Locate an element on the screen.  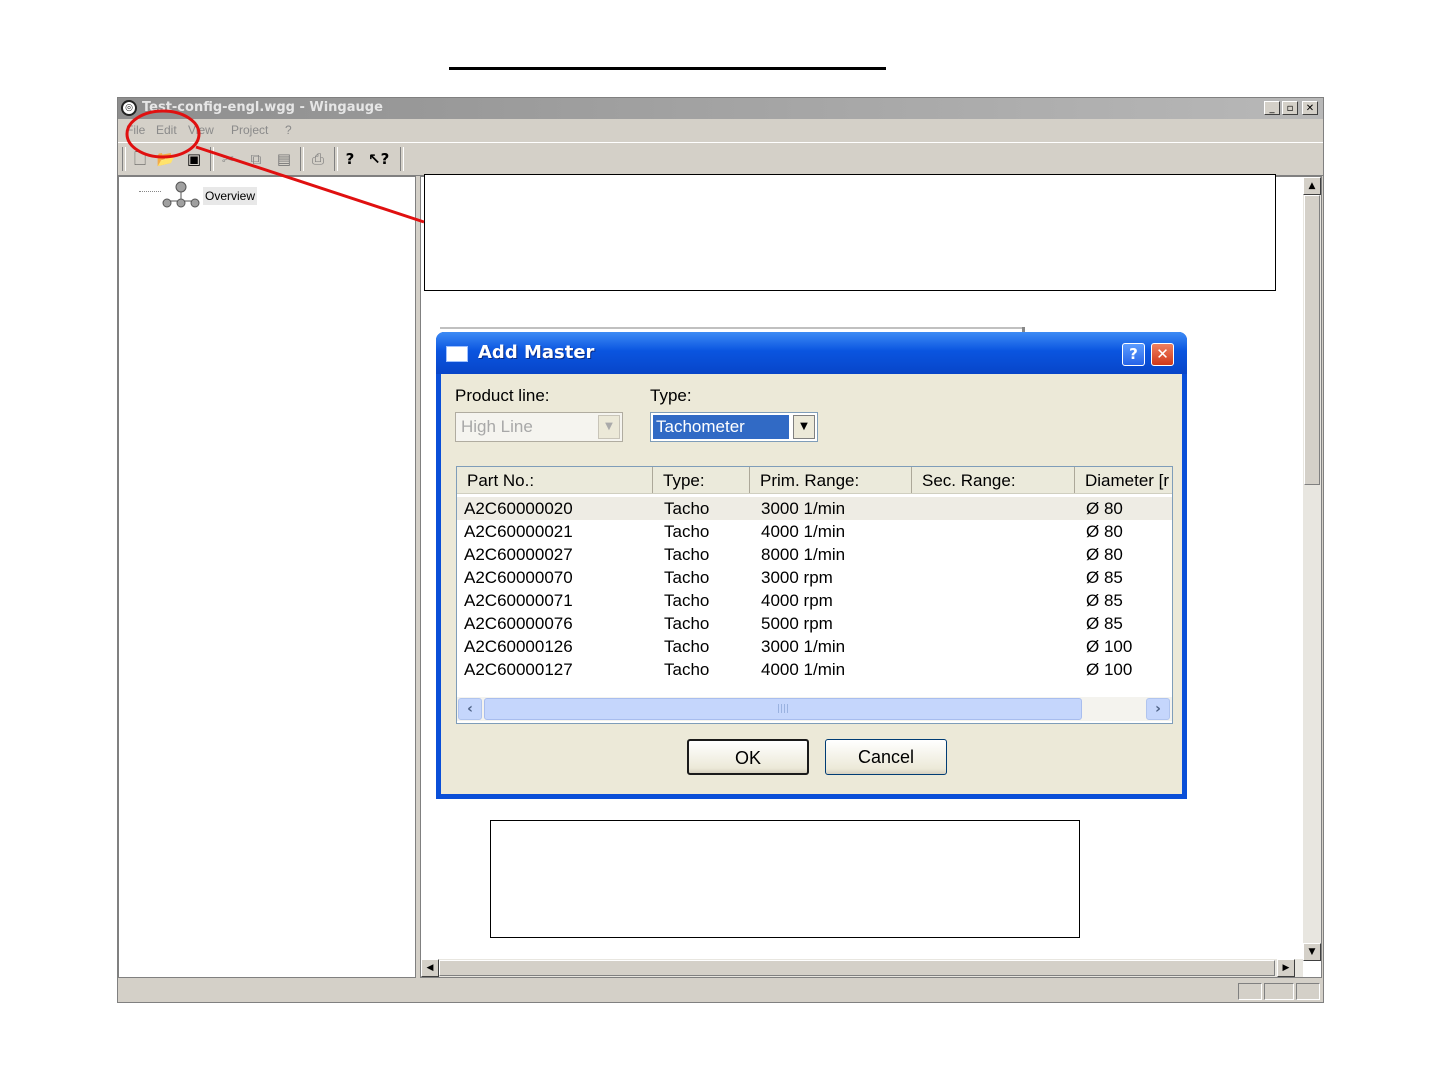
table-row: A2C60000127 Tacho 4000 1/min Ø 100 is located at coordinates (814, 669).